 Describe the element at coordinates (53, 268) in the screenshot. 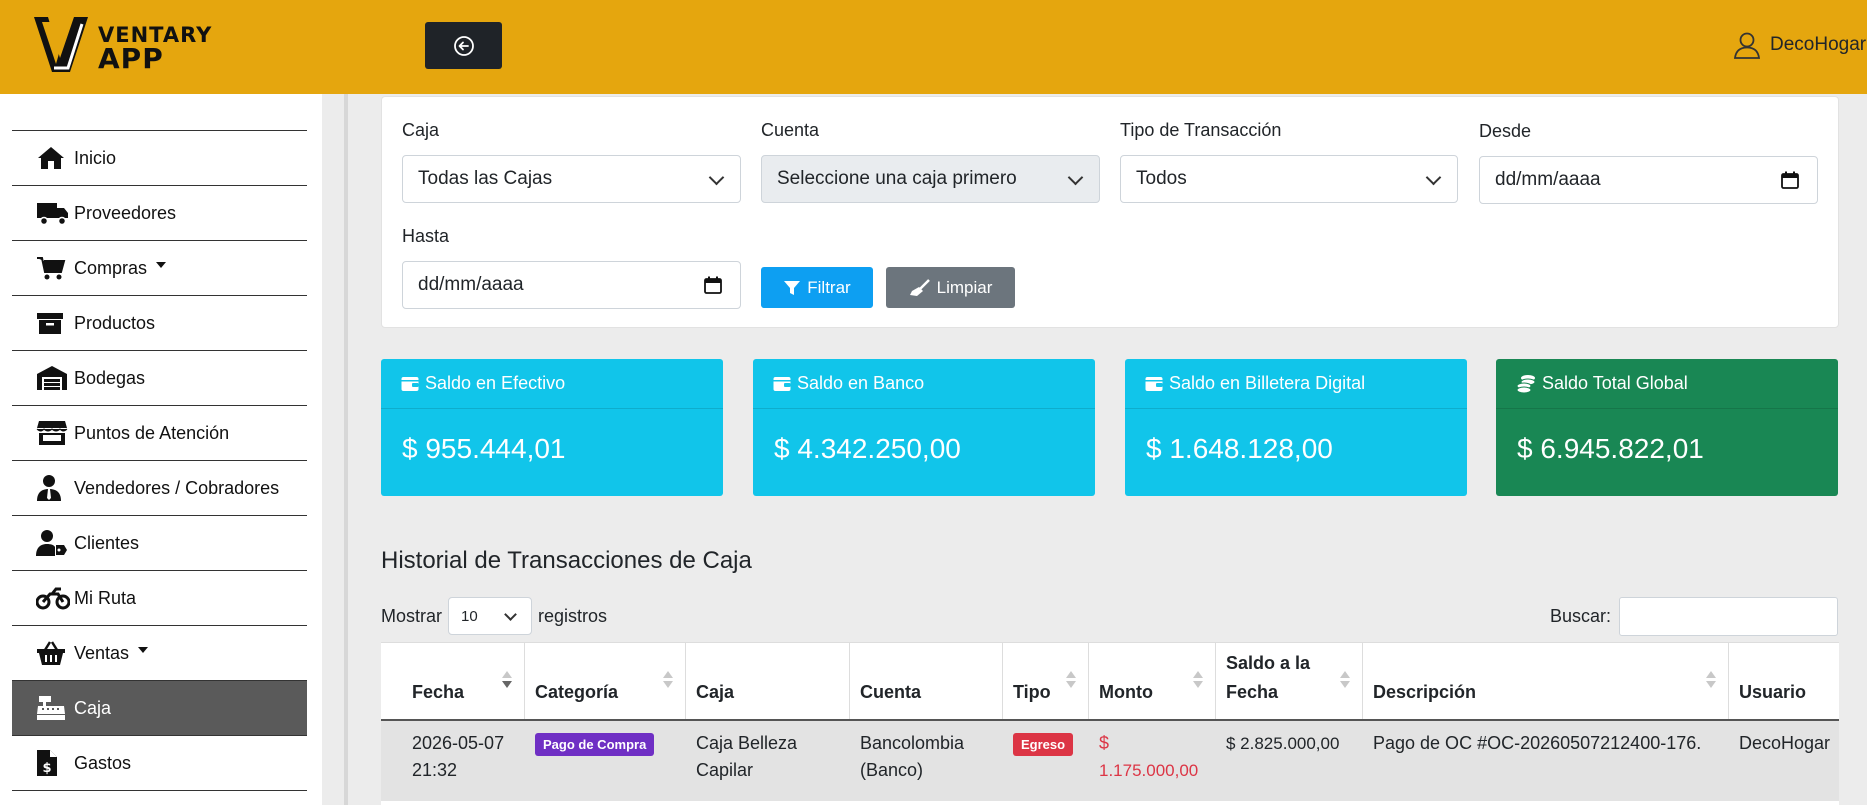

I see `cart-icon` at that location.